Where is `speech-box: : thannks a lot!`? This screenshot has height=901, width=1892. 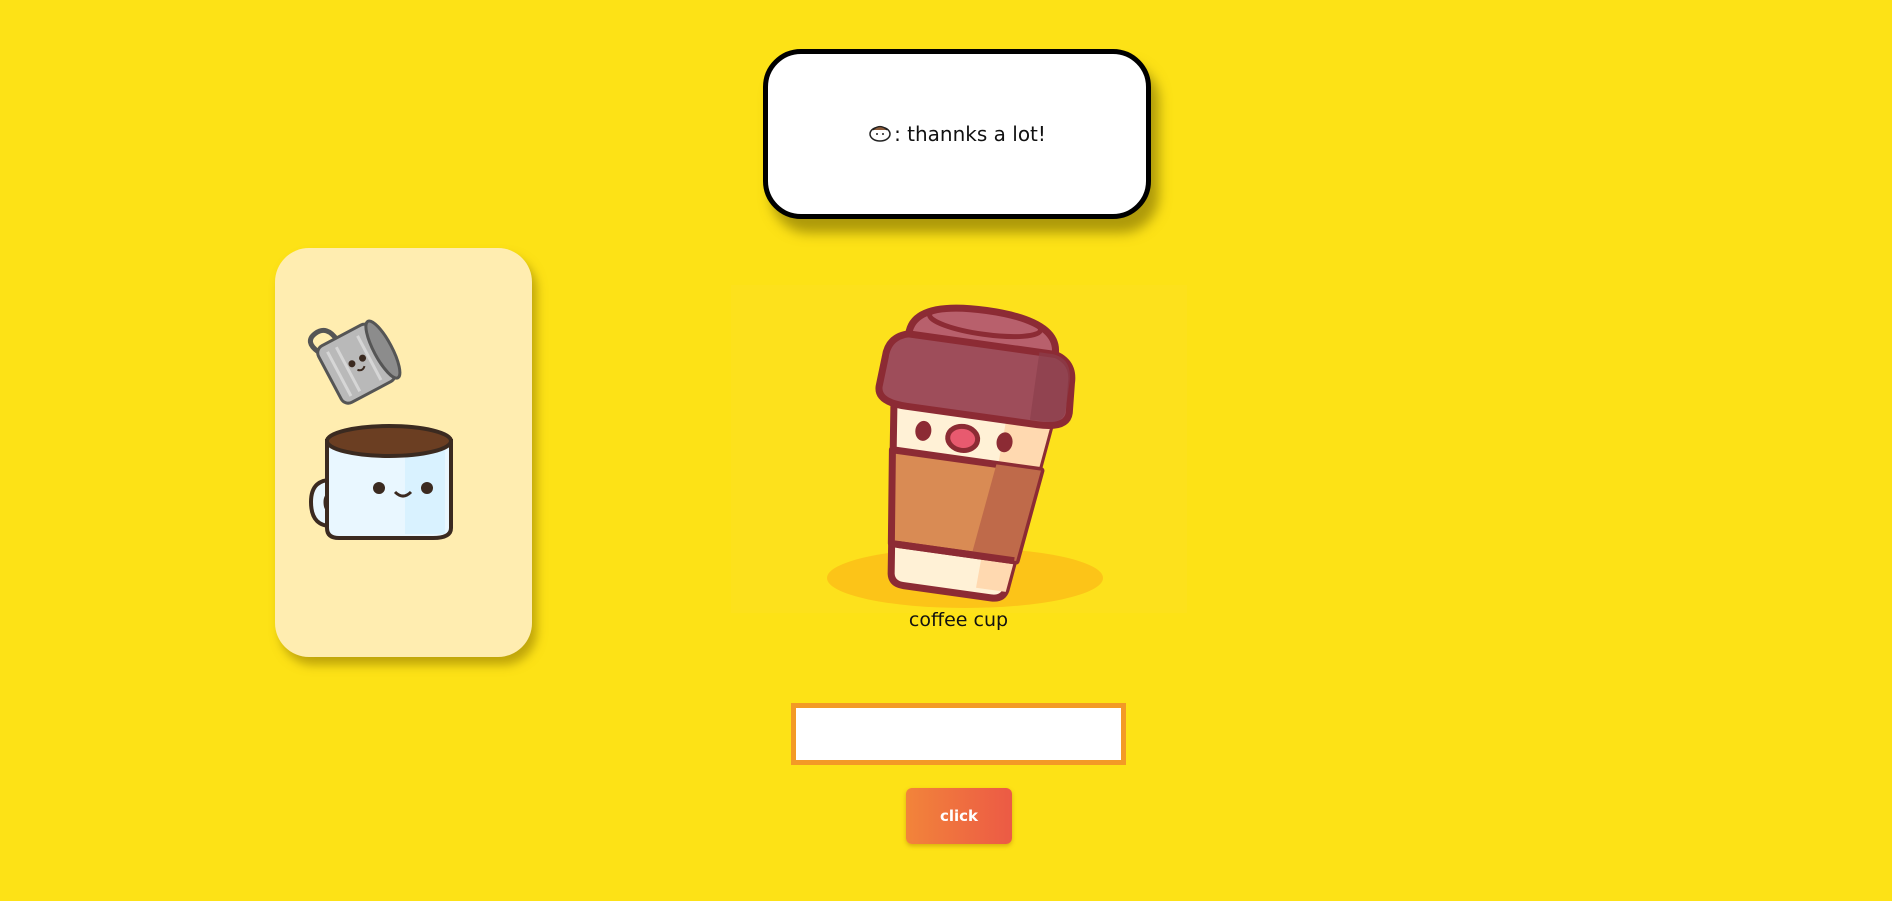
speech-box: : thannks a lot! is located at coordinates (957, 134).